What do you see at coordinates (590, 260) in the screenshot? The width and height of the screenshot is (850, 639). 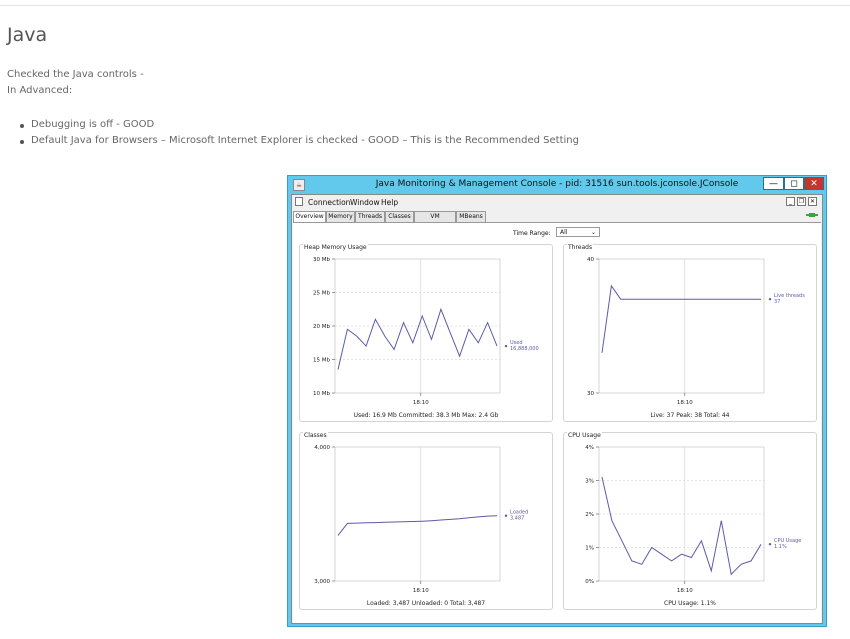 I see `y-tick-label: 40` at bounding box center [590, 260].